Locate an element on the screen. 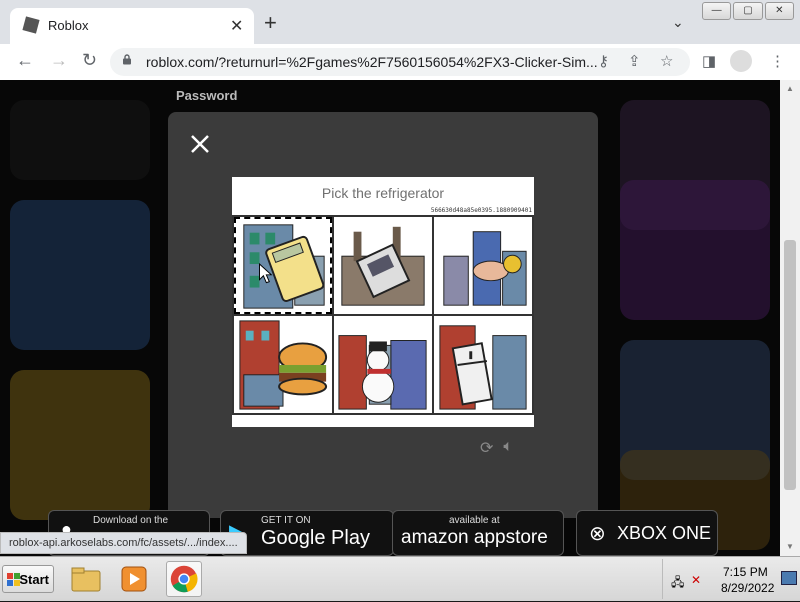 This screenshot has width=800, height=602. chrome-icon is located at coordinates (184, 579).